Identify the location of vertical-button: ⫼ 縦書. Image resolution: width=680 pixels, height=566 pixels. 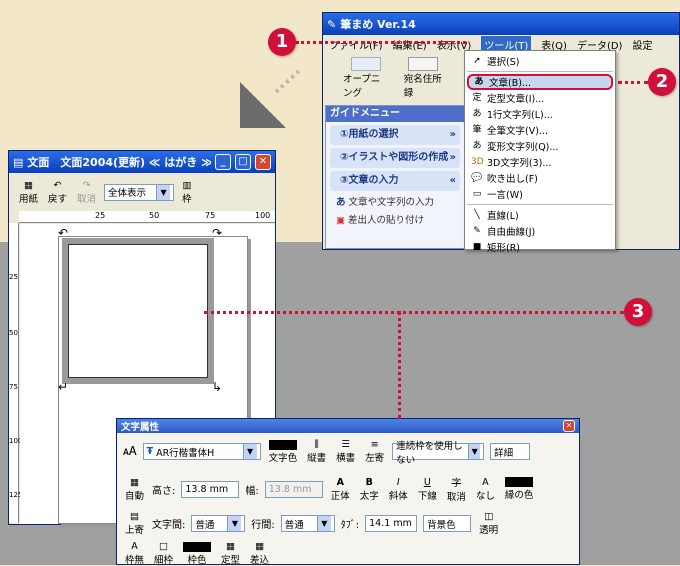
(316, 451).